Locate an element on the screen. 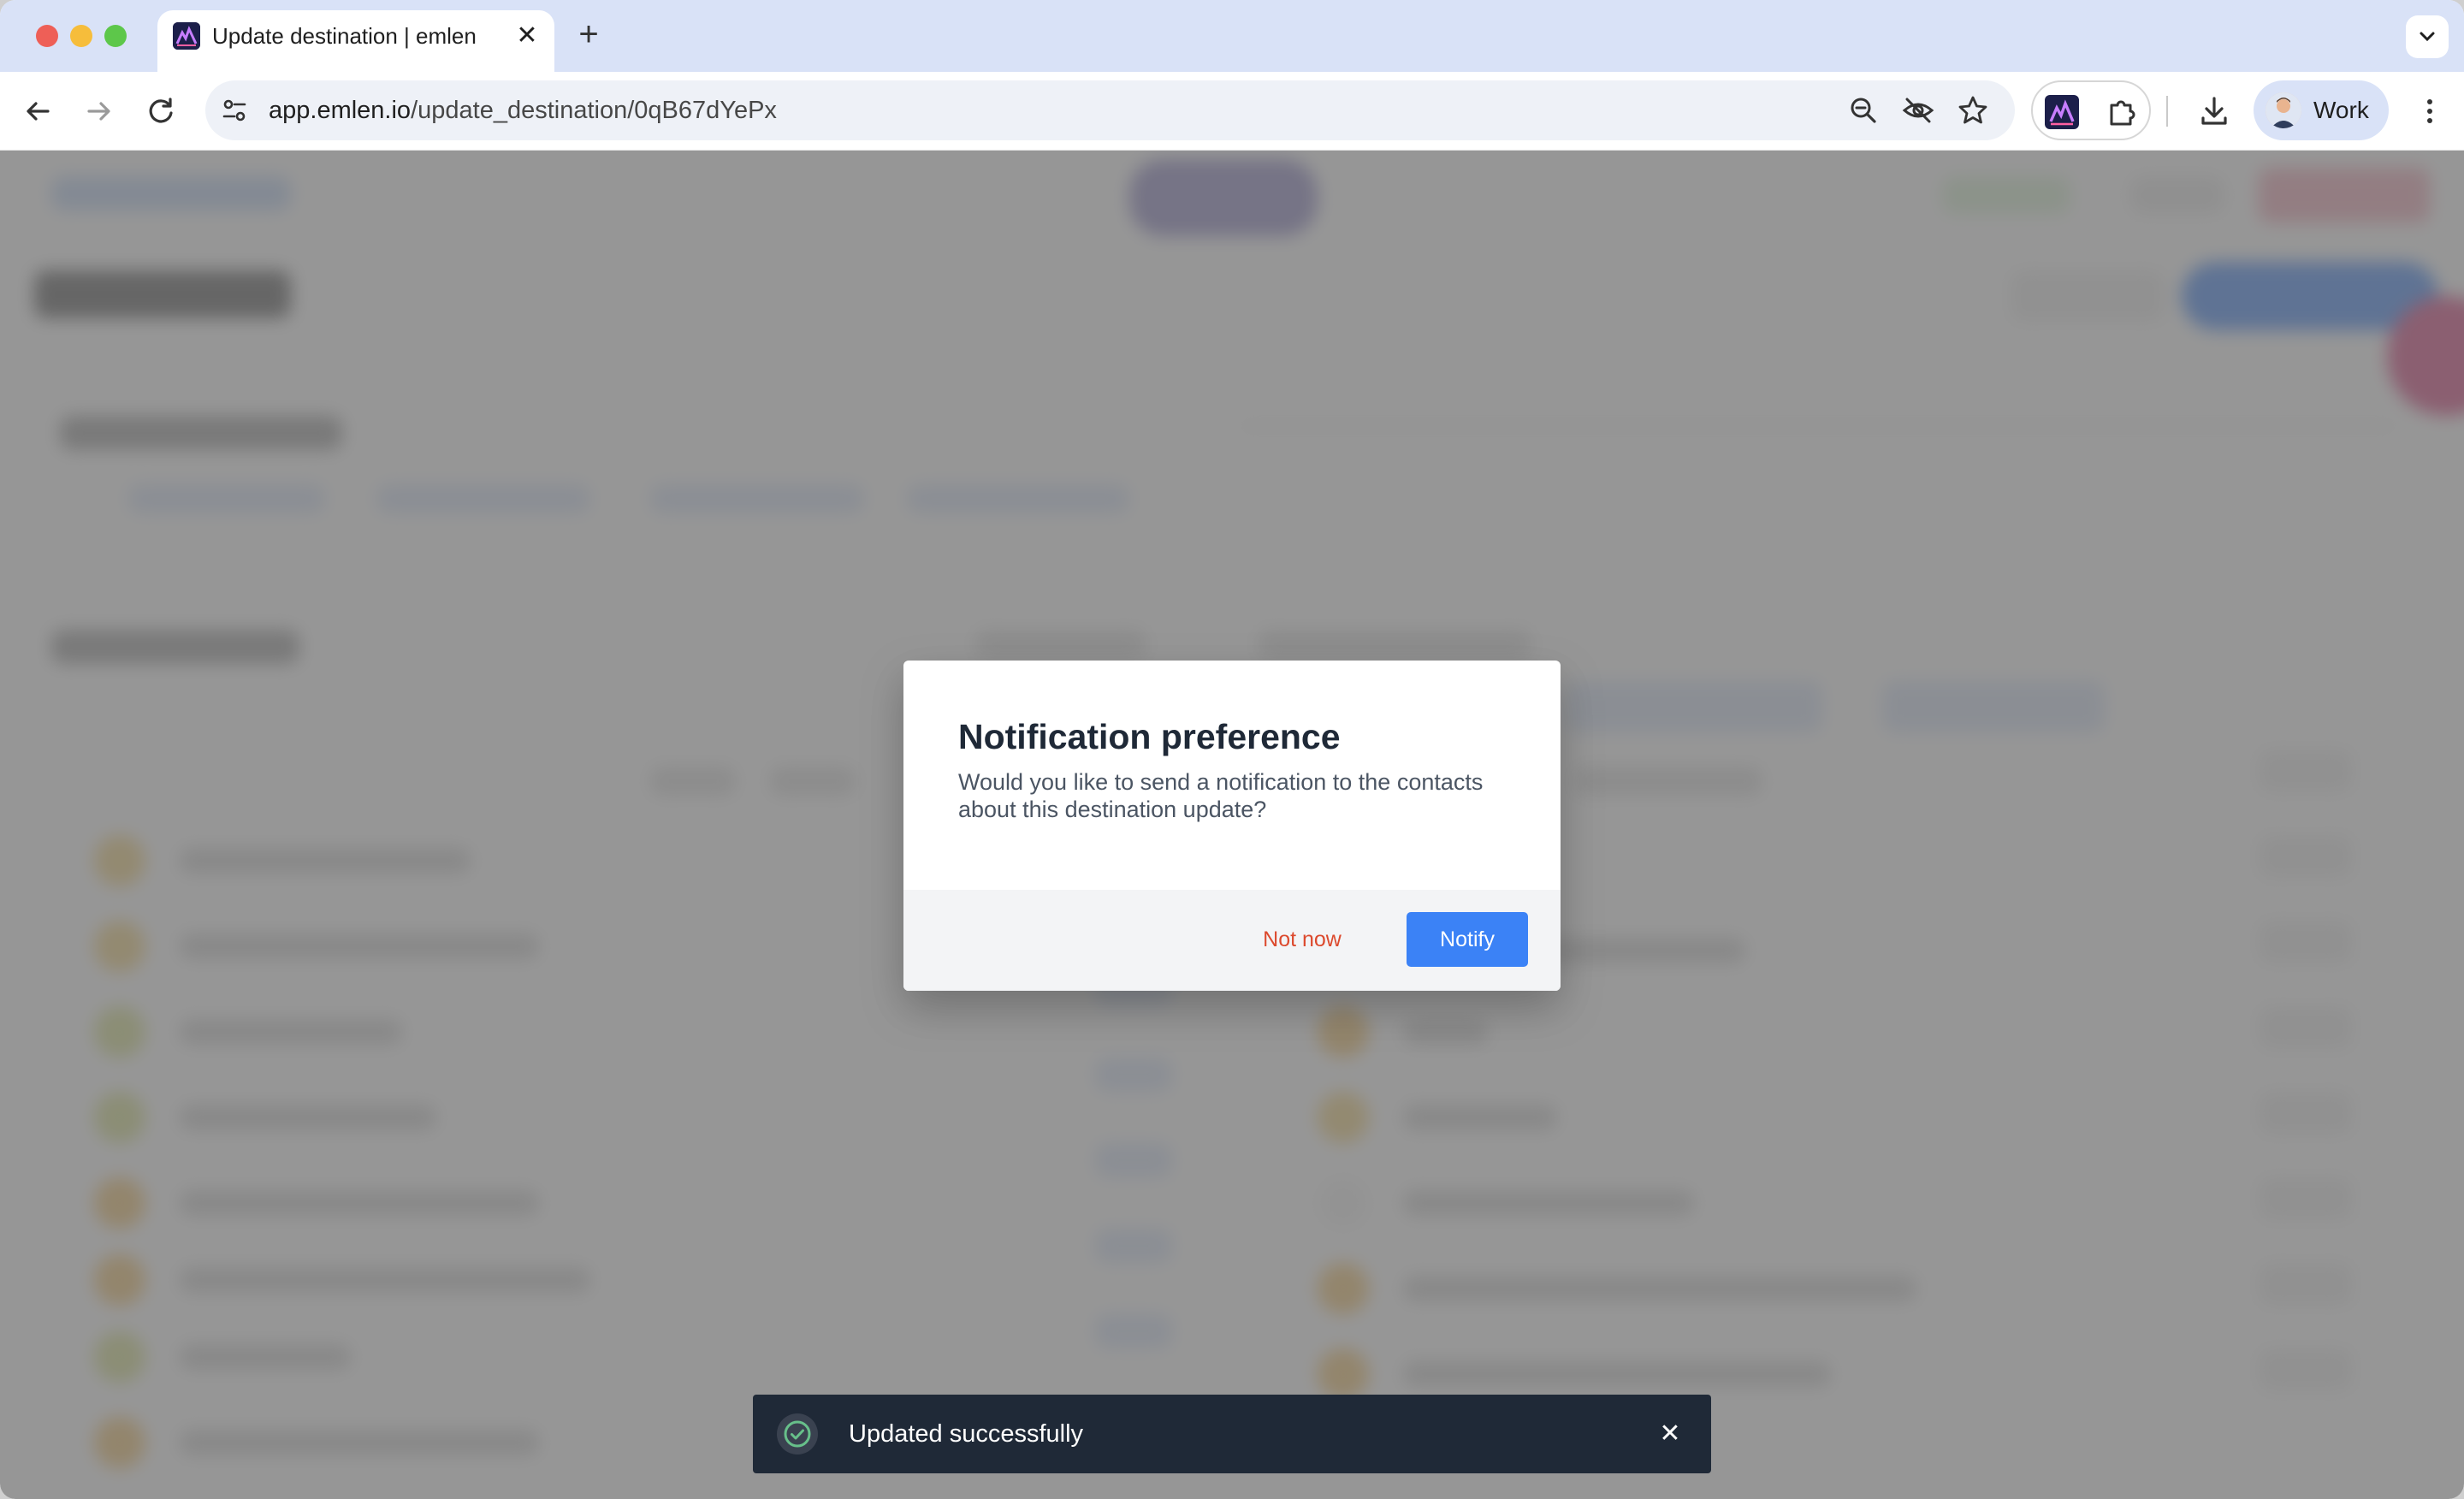  profile-button: Work is located at coordinates (2321, 110).